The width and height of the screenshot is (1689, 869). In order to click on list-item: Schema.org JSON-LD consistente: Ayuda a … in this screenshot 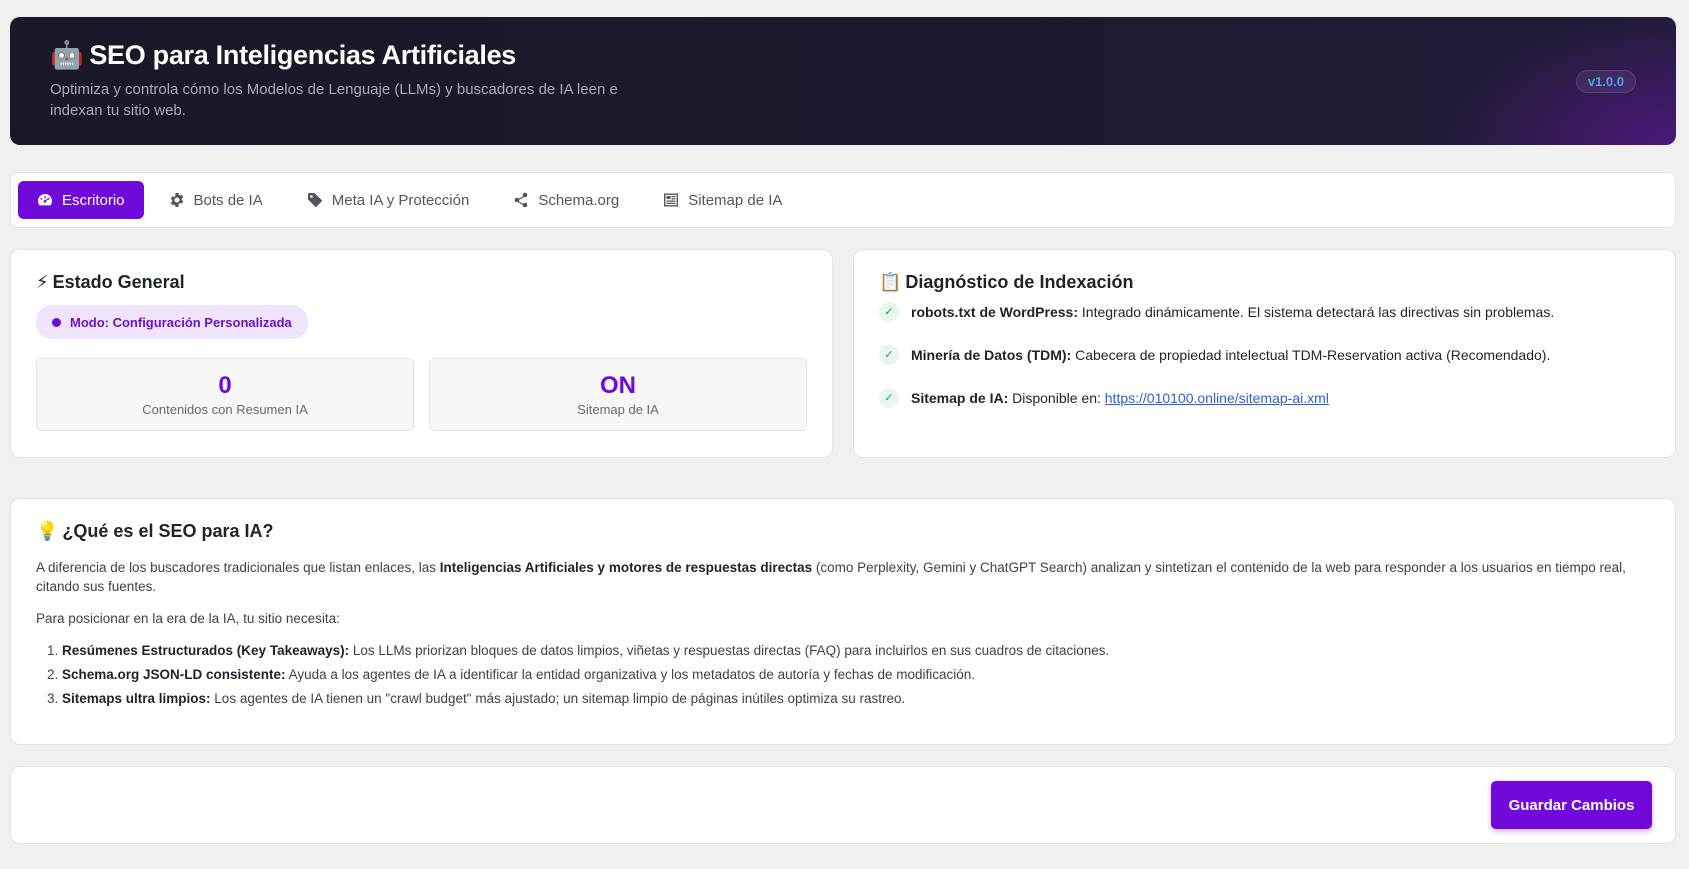, I will do `click(856, 674)`.